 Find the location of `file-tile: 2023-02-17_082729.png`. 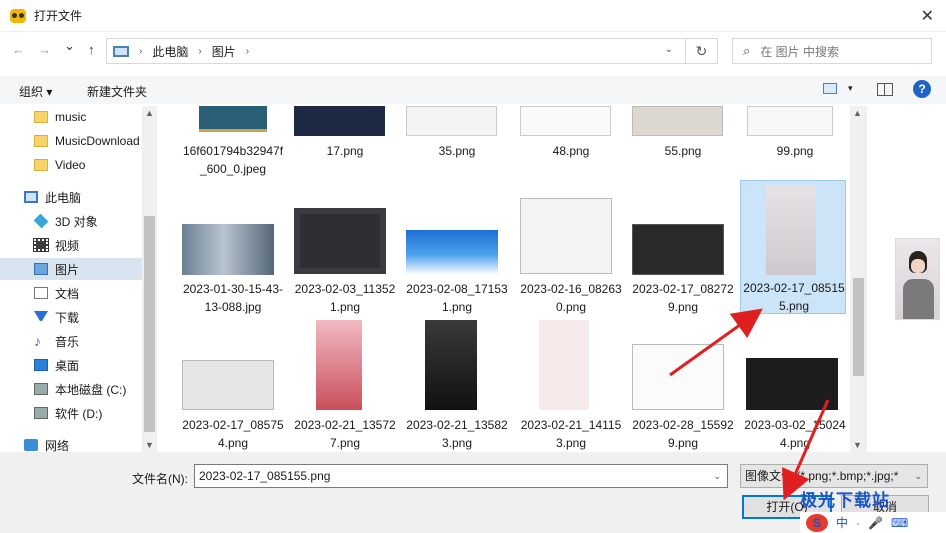

file-tile: 2023-02-17_082729.png is located at coordinates (683, 250).